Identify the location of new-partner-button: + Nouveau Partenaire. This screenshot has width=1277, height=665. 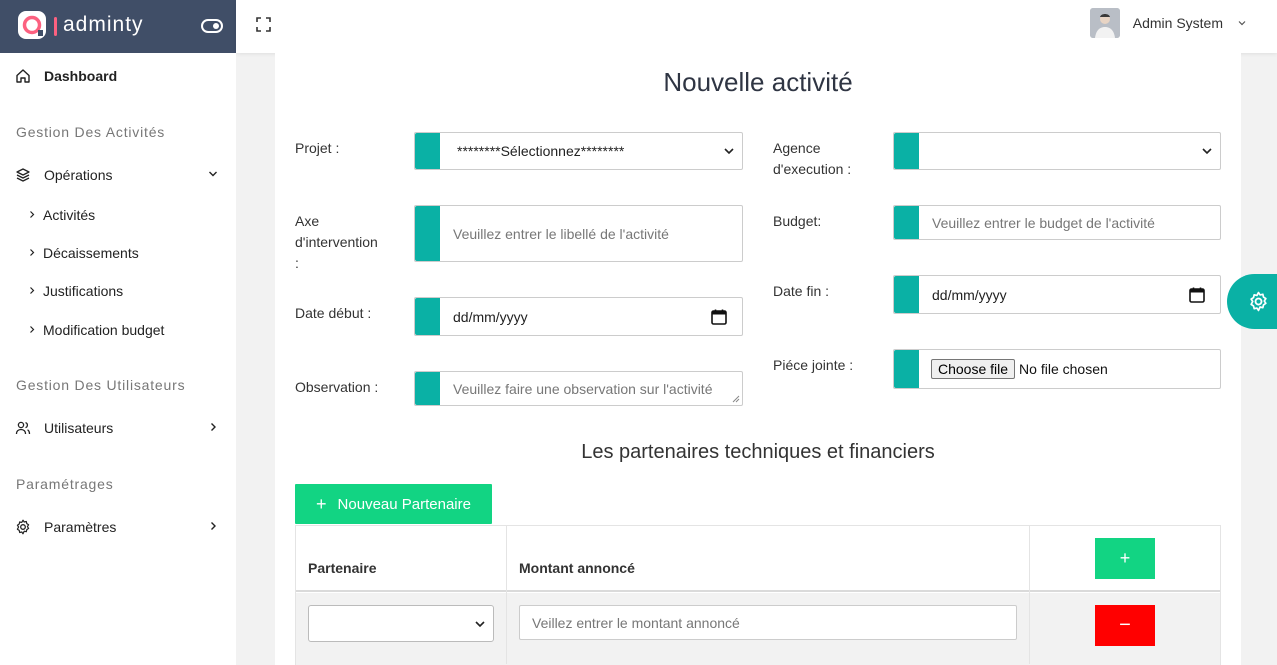
(393, 504).